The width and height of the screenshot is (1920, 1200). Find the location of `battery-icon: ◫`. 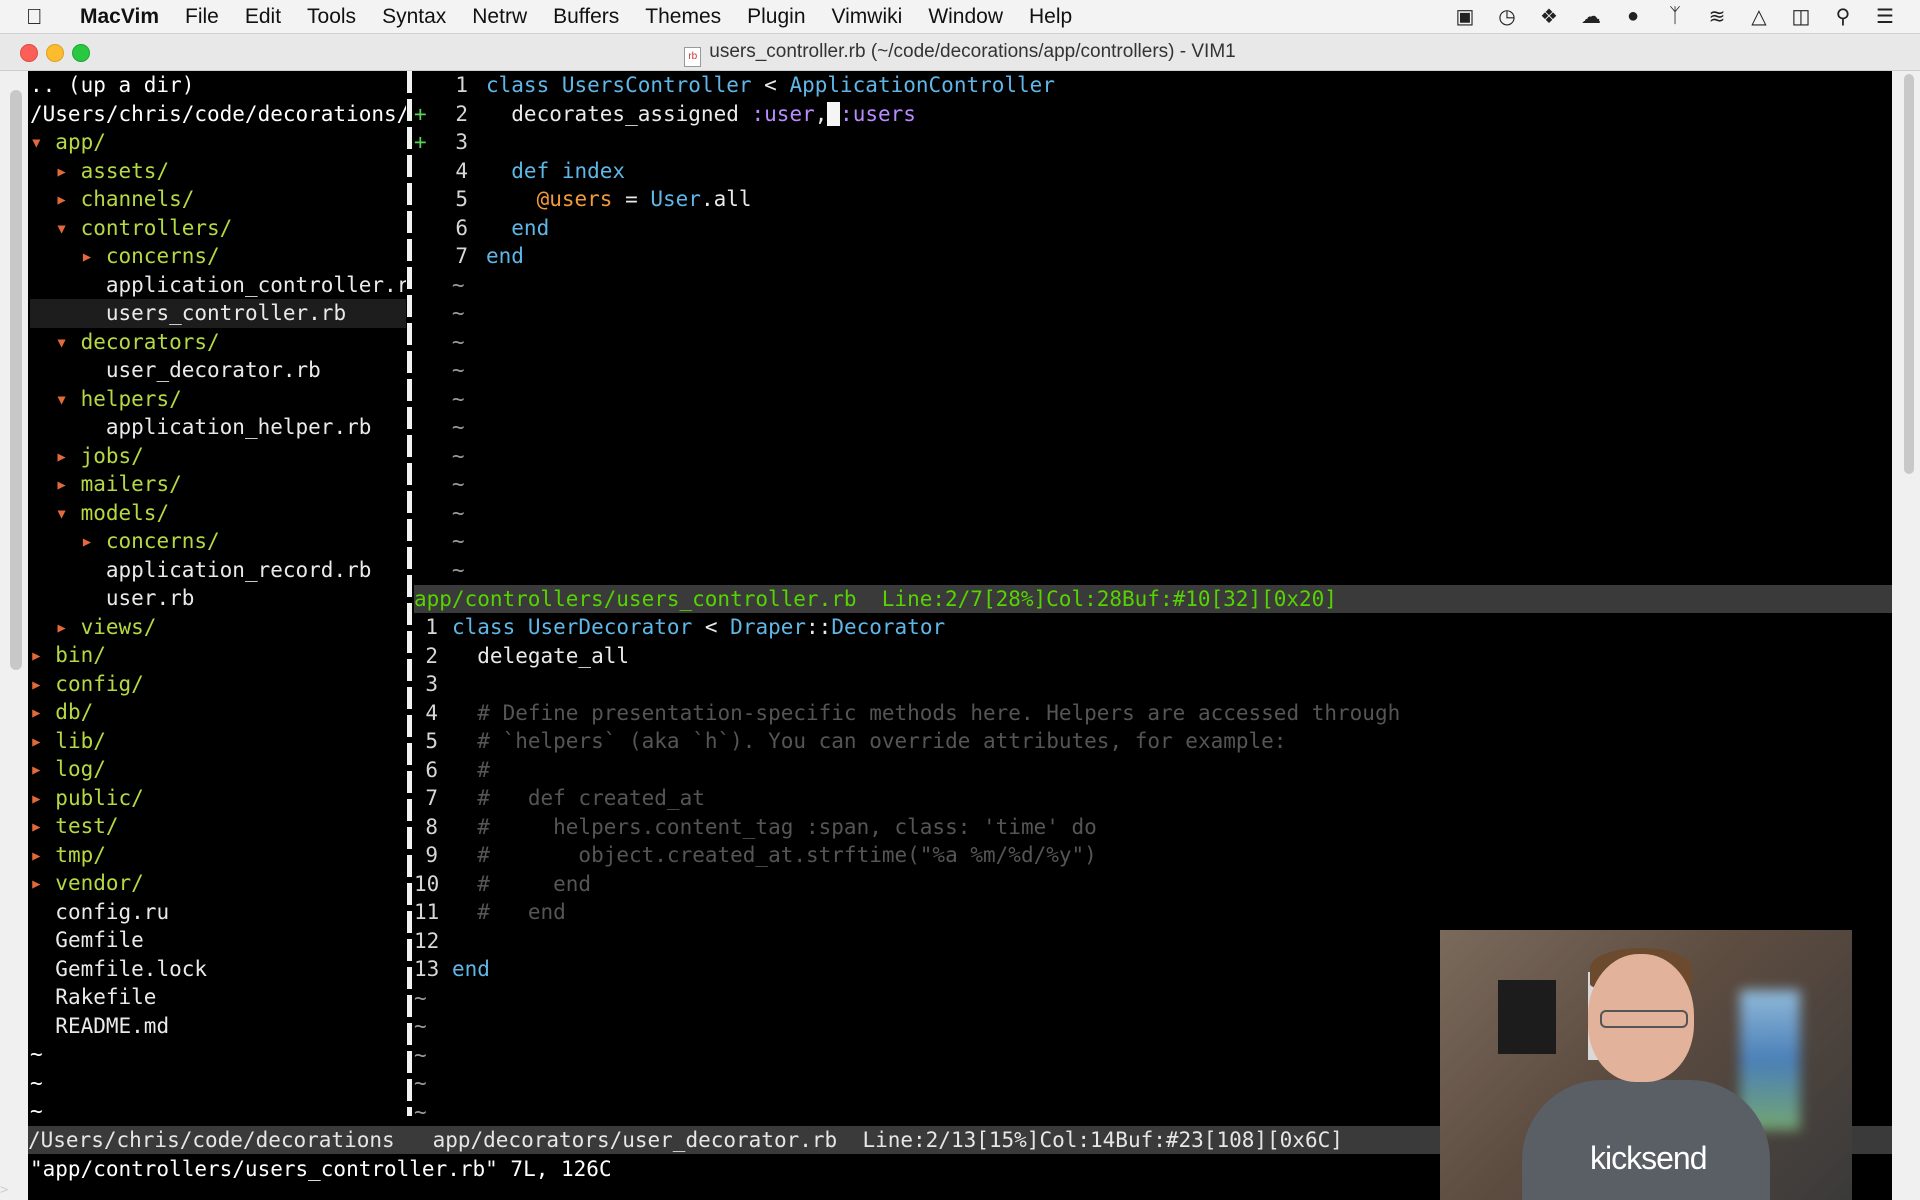

battery-icon: ◫ is located at coordinates (1801, 16).